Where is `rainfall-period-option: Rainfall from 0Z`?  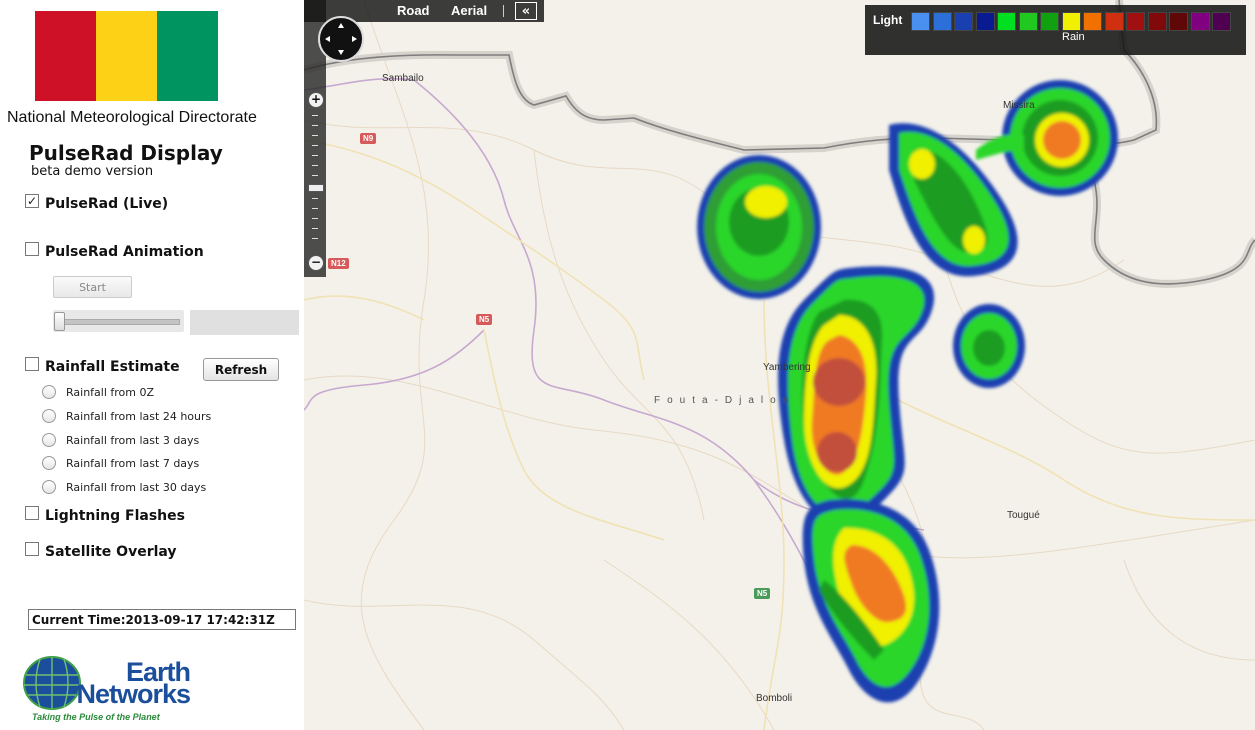
rainfall-period-option: Rainfall from 0Z is located at coordinates (98, 392).